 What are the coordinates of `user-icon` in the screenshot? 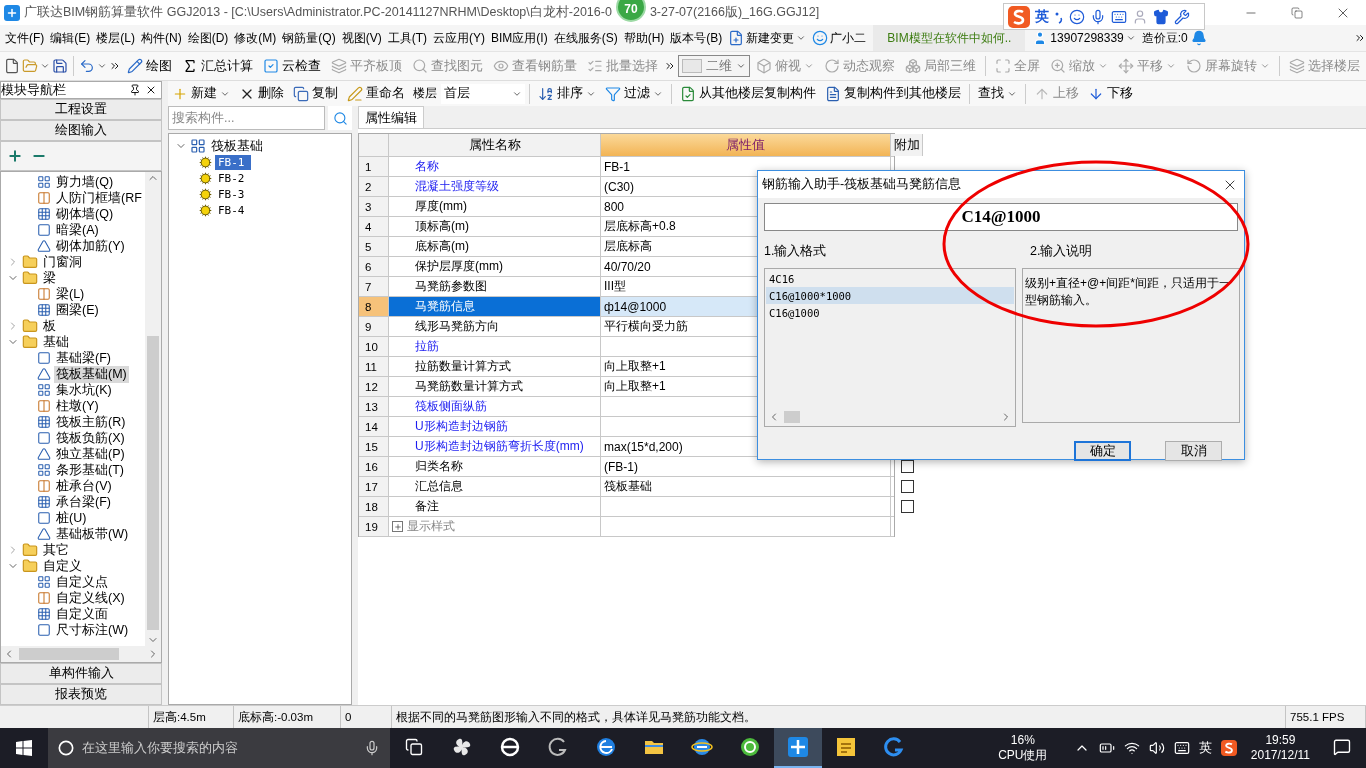 It's located at (1140, 16).